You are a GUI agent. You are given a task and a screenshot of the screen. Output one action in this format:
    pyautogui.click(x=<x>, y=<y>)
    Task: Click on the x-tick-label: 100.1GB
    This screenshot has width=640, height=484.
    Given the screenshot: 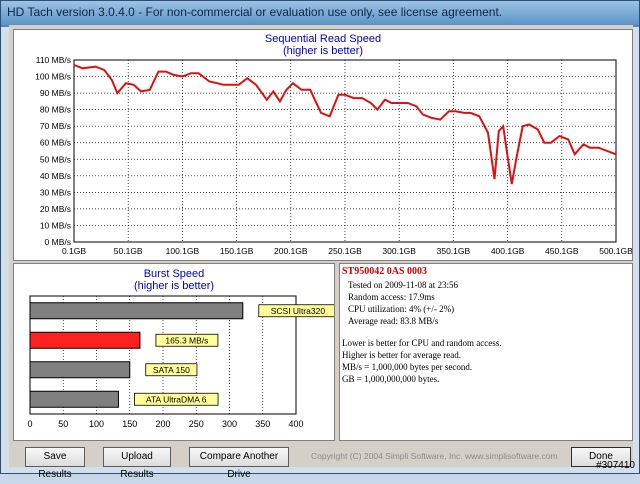 What is the action you would take?
    pyautogui.click(x=183, y=251)
    